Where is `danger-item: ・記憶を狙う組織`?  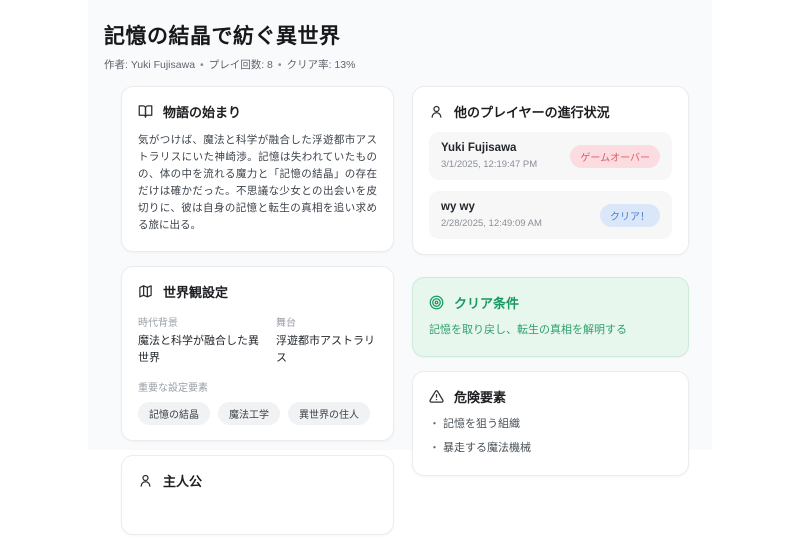
danger-item: ・記憶を狙う組織 is located at coordinates (550, 425).